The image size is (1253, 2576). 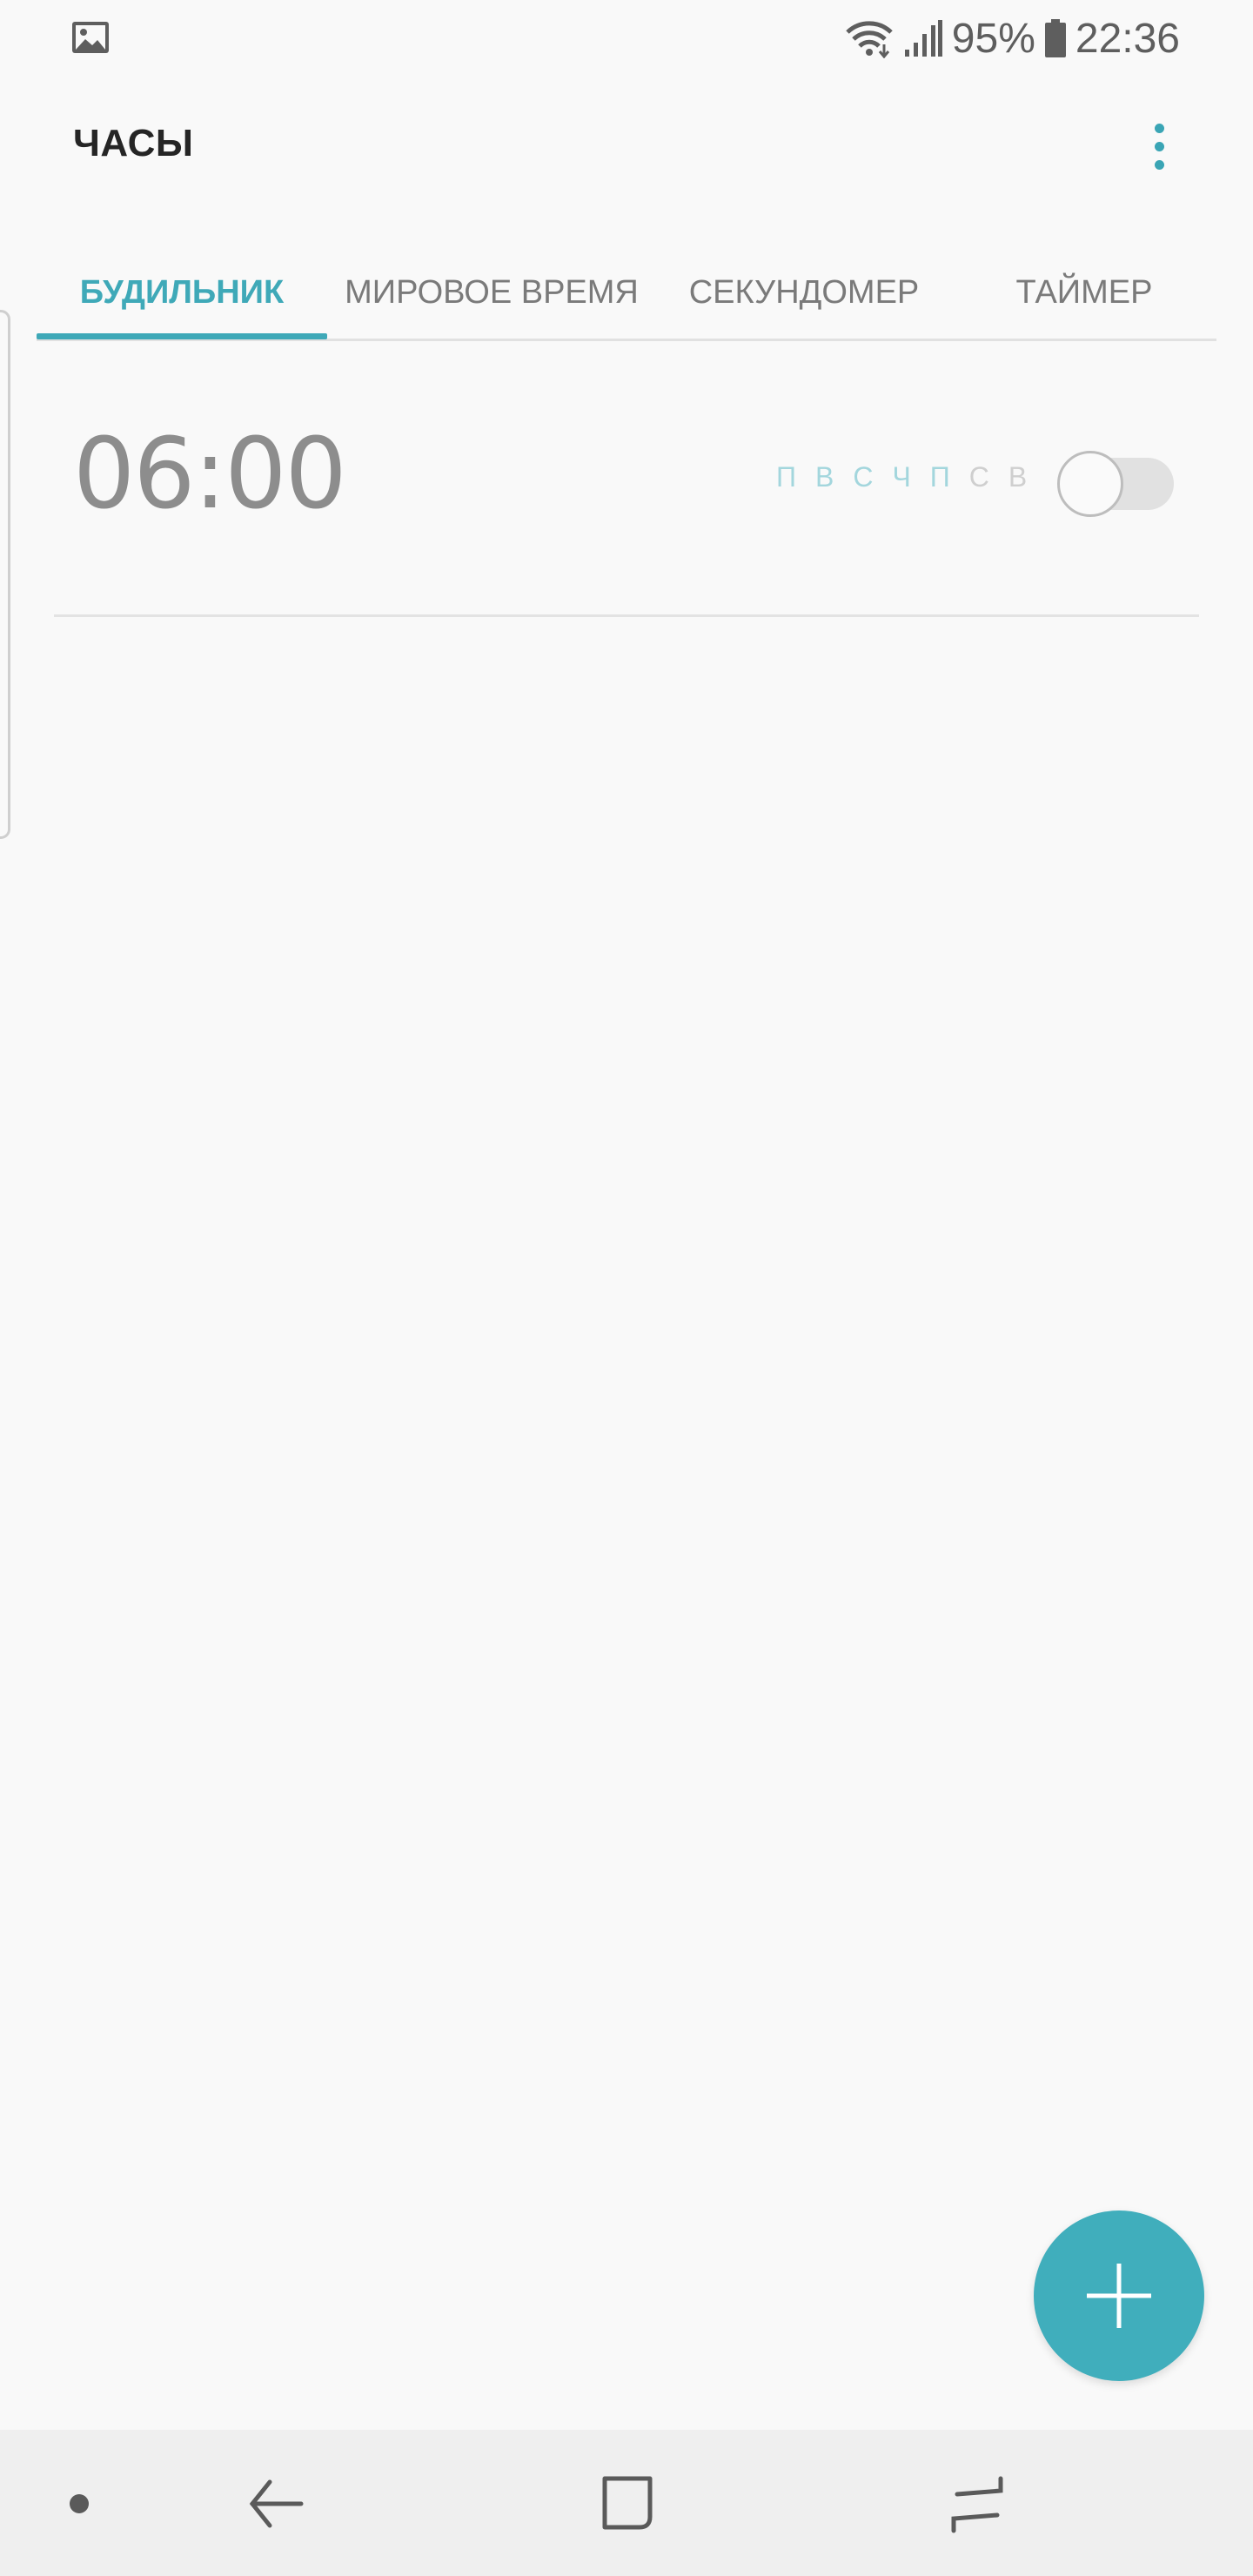 What do you see at coordinates (923, 38) in the screenshot?
I see `signal-icon` at bounding box center [923, 38].